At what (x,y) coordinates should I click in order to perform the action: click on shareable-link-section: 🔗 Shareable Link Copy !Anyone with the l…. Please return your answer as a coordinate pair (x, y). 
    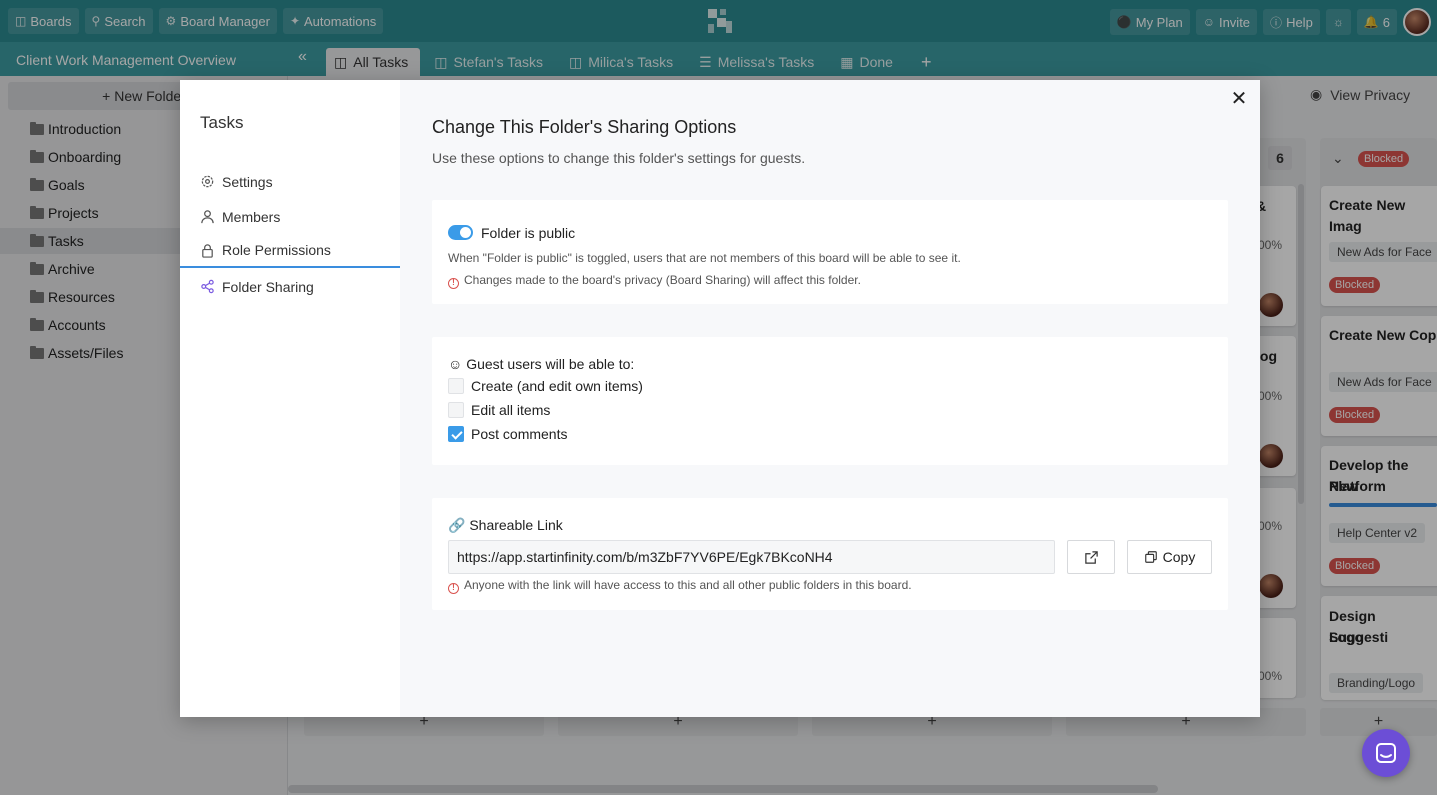
    Looking at the image, I should click on (830, 554).